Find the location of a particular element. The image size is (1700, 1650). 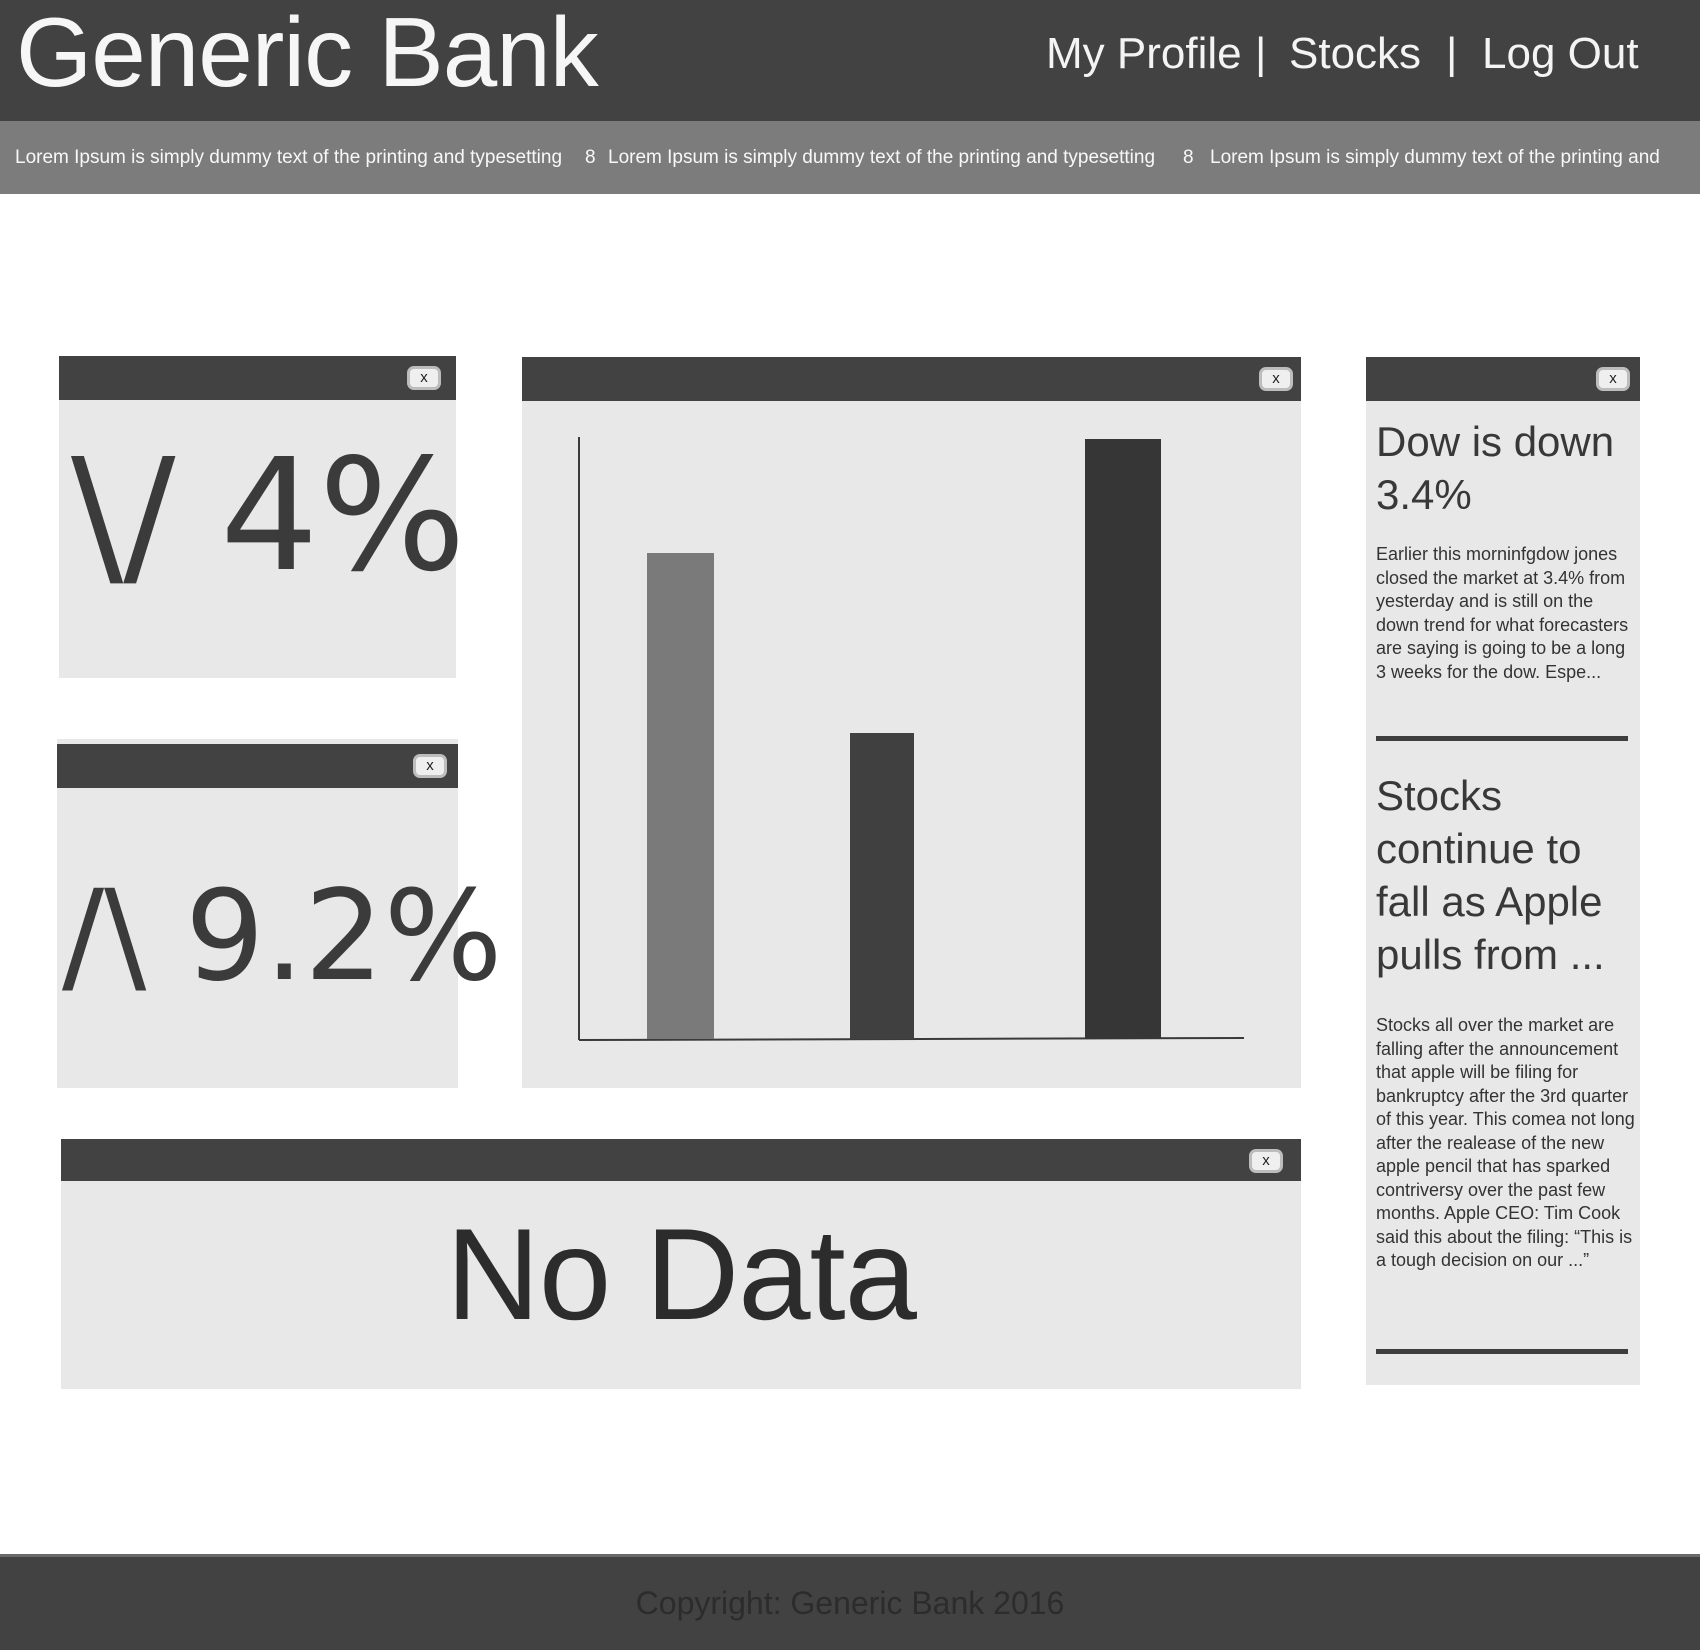

nav-stocks: Stocks is located at coordinates (1355, 54).